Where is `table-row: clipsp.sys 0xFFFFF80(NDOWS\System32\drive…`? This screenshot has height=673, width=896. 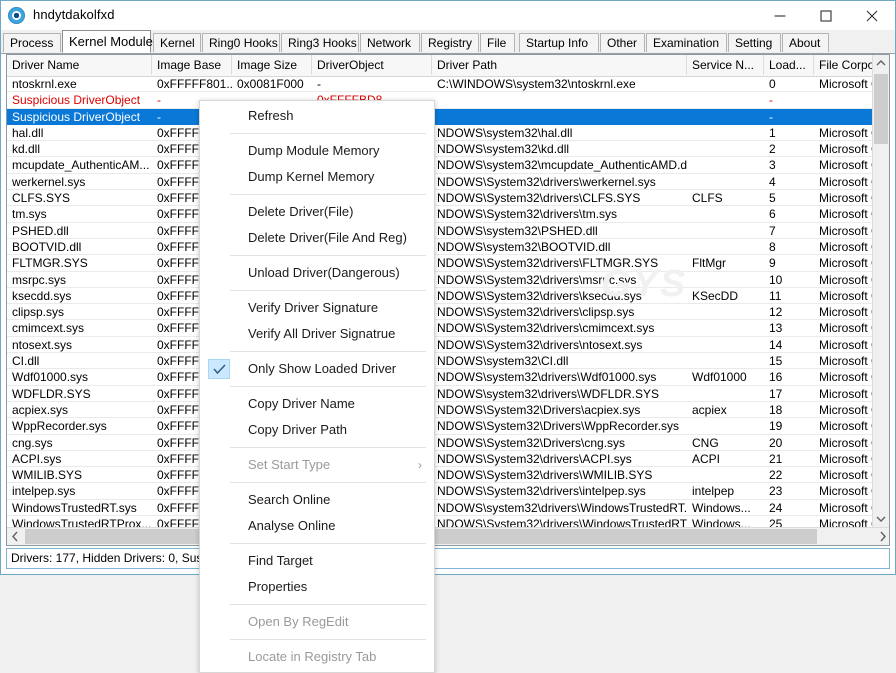
table-row: clipsp.sys 0xFFFFF80(NDOWS\System32\drive… is located at coordinates (448, 312).